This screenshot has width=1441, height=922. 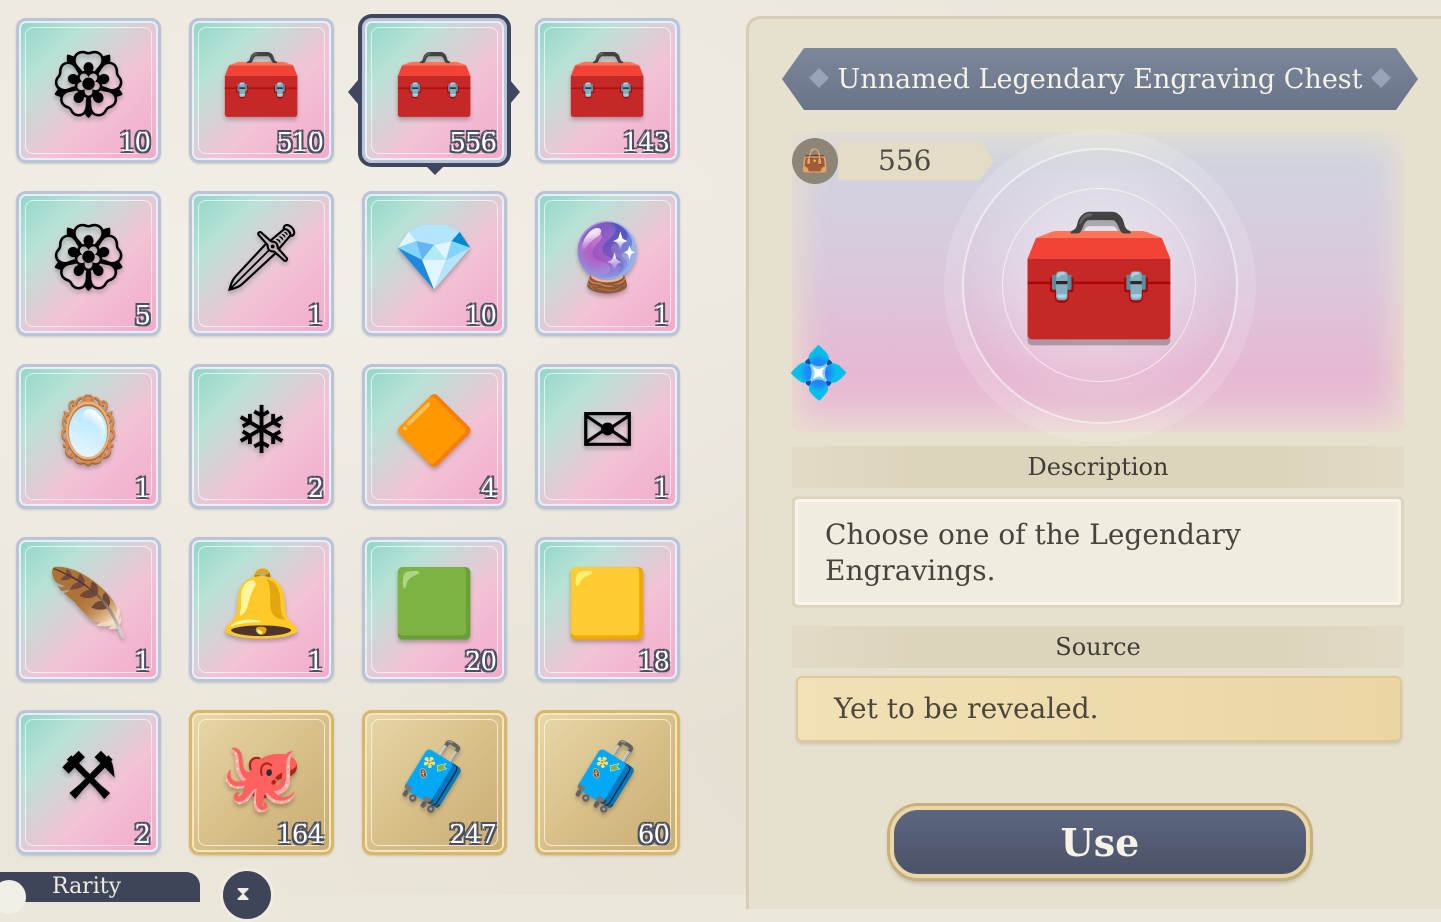 I want to click on octopus-dish-icon: 🐙, so click(x=261, y=776).